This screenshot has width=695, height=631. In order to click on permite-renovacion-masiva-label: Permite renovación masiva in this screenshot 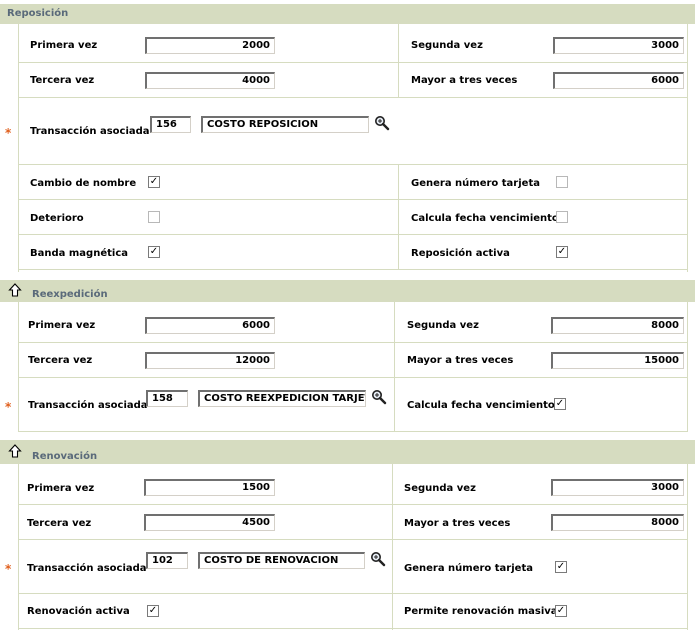, I will do `click(481, 611)`.